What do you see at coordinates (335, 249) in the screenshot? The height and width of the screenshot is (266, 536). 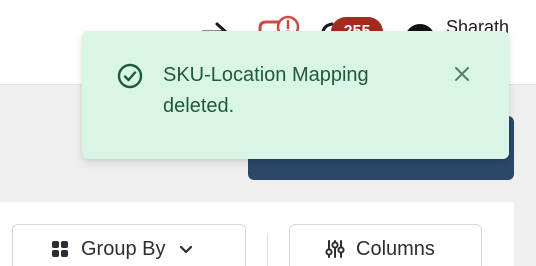 I see `sliders-icon` at bounding box center [335, 249].